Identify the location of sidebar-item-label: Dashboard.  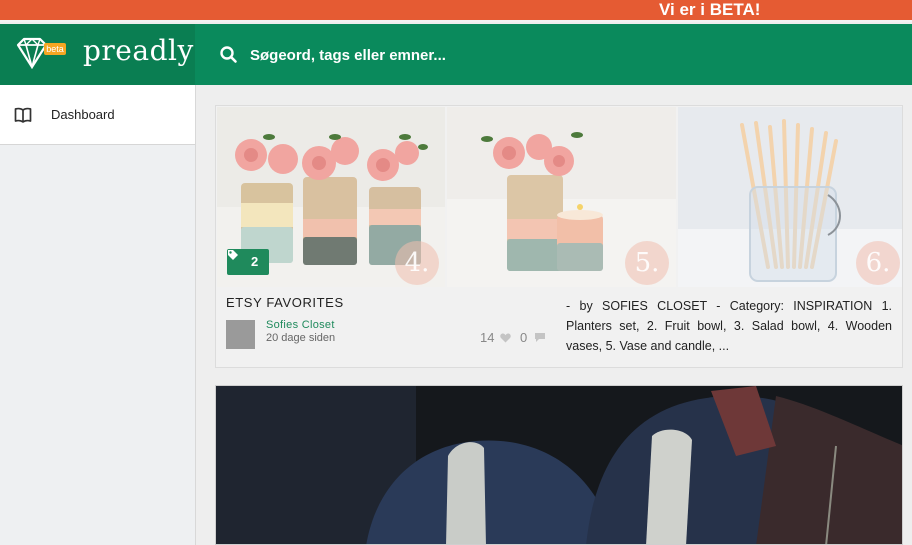
(83, 114).